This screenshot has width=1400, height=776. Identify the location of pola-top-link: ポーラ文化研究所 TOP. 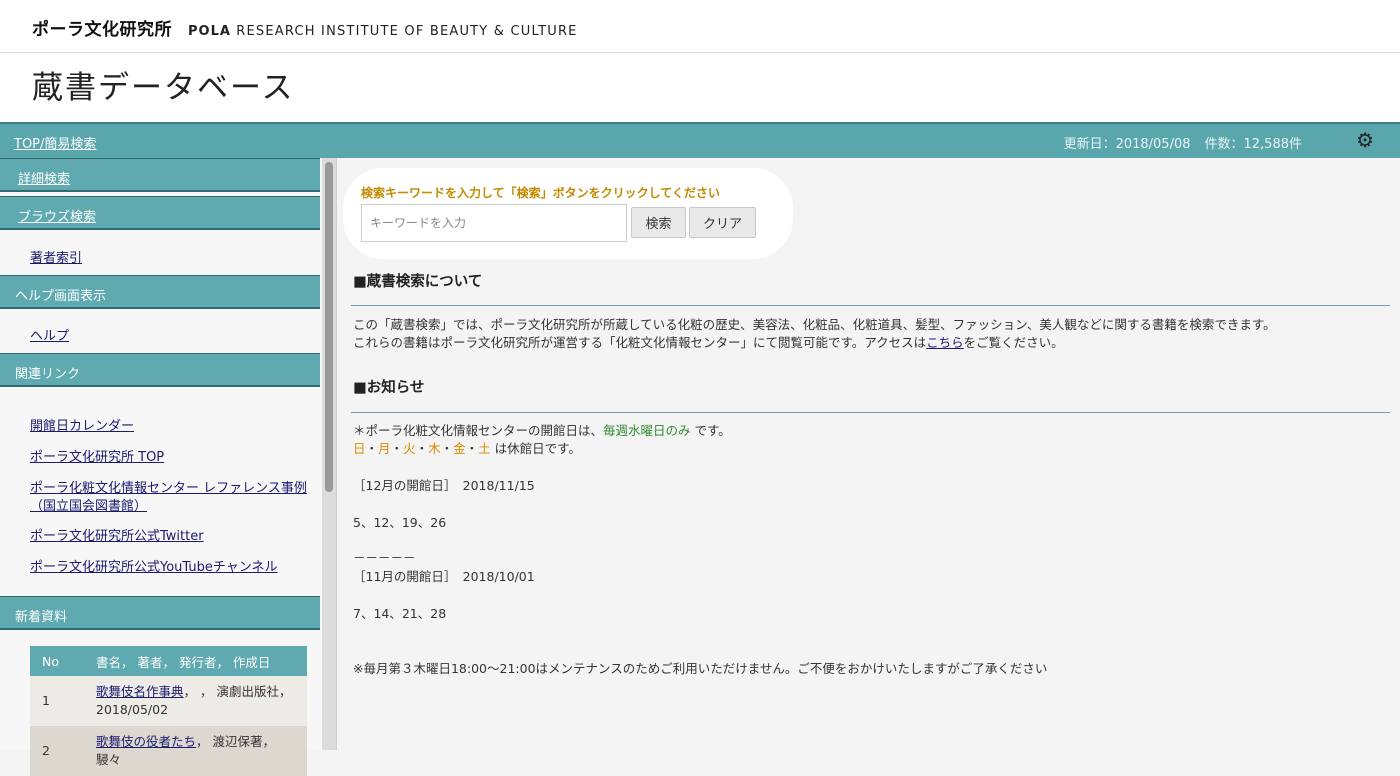
(97, 455).